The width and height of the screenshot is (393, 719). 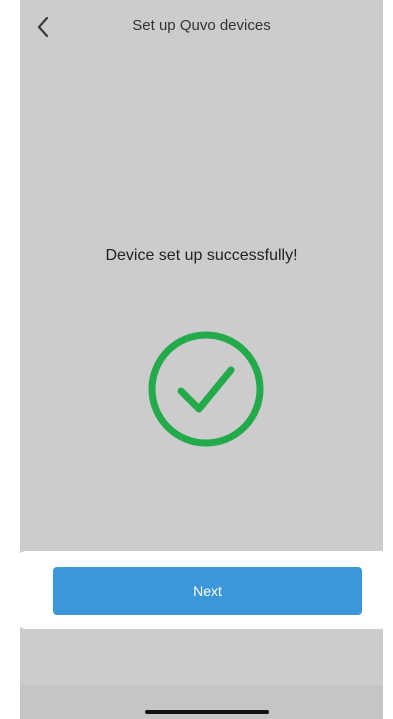 What do you see at coordinates (207, 712) in the screenshot?
I see `home-indicator` at bounding box center [207, 712].